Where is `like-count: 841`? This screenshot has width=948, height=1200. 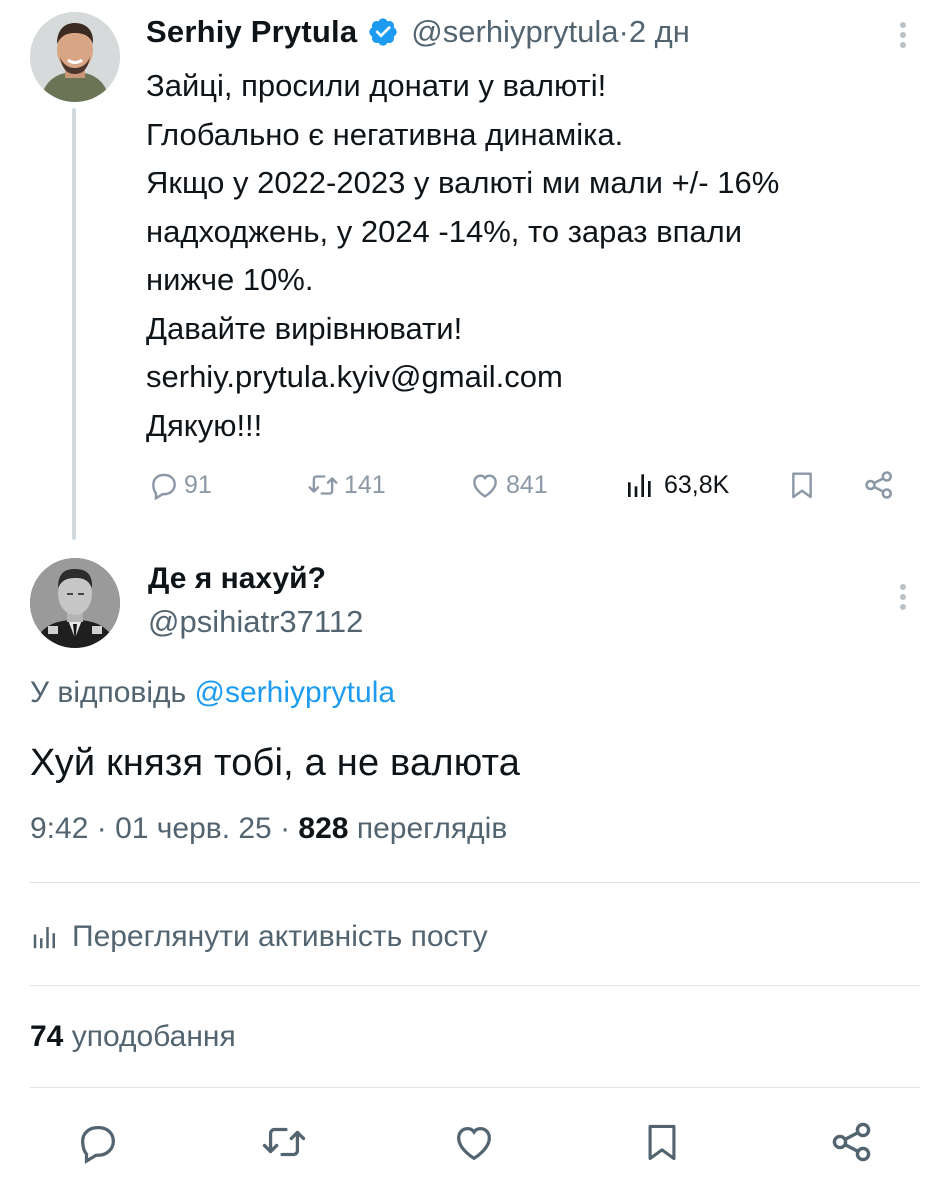
like-count: 841 is located at coordinates (527, 484).